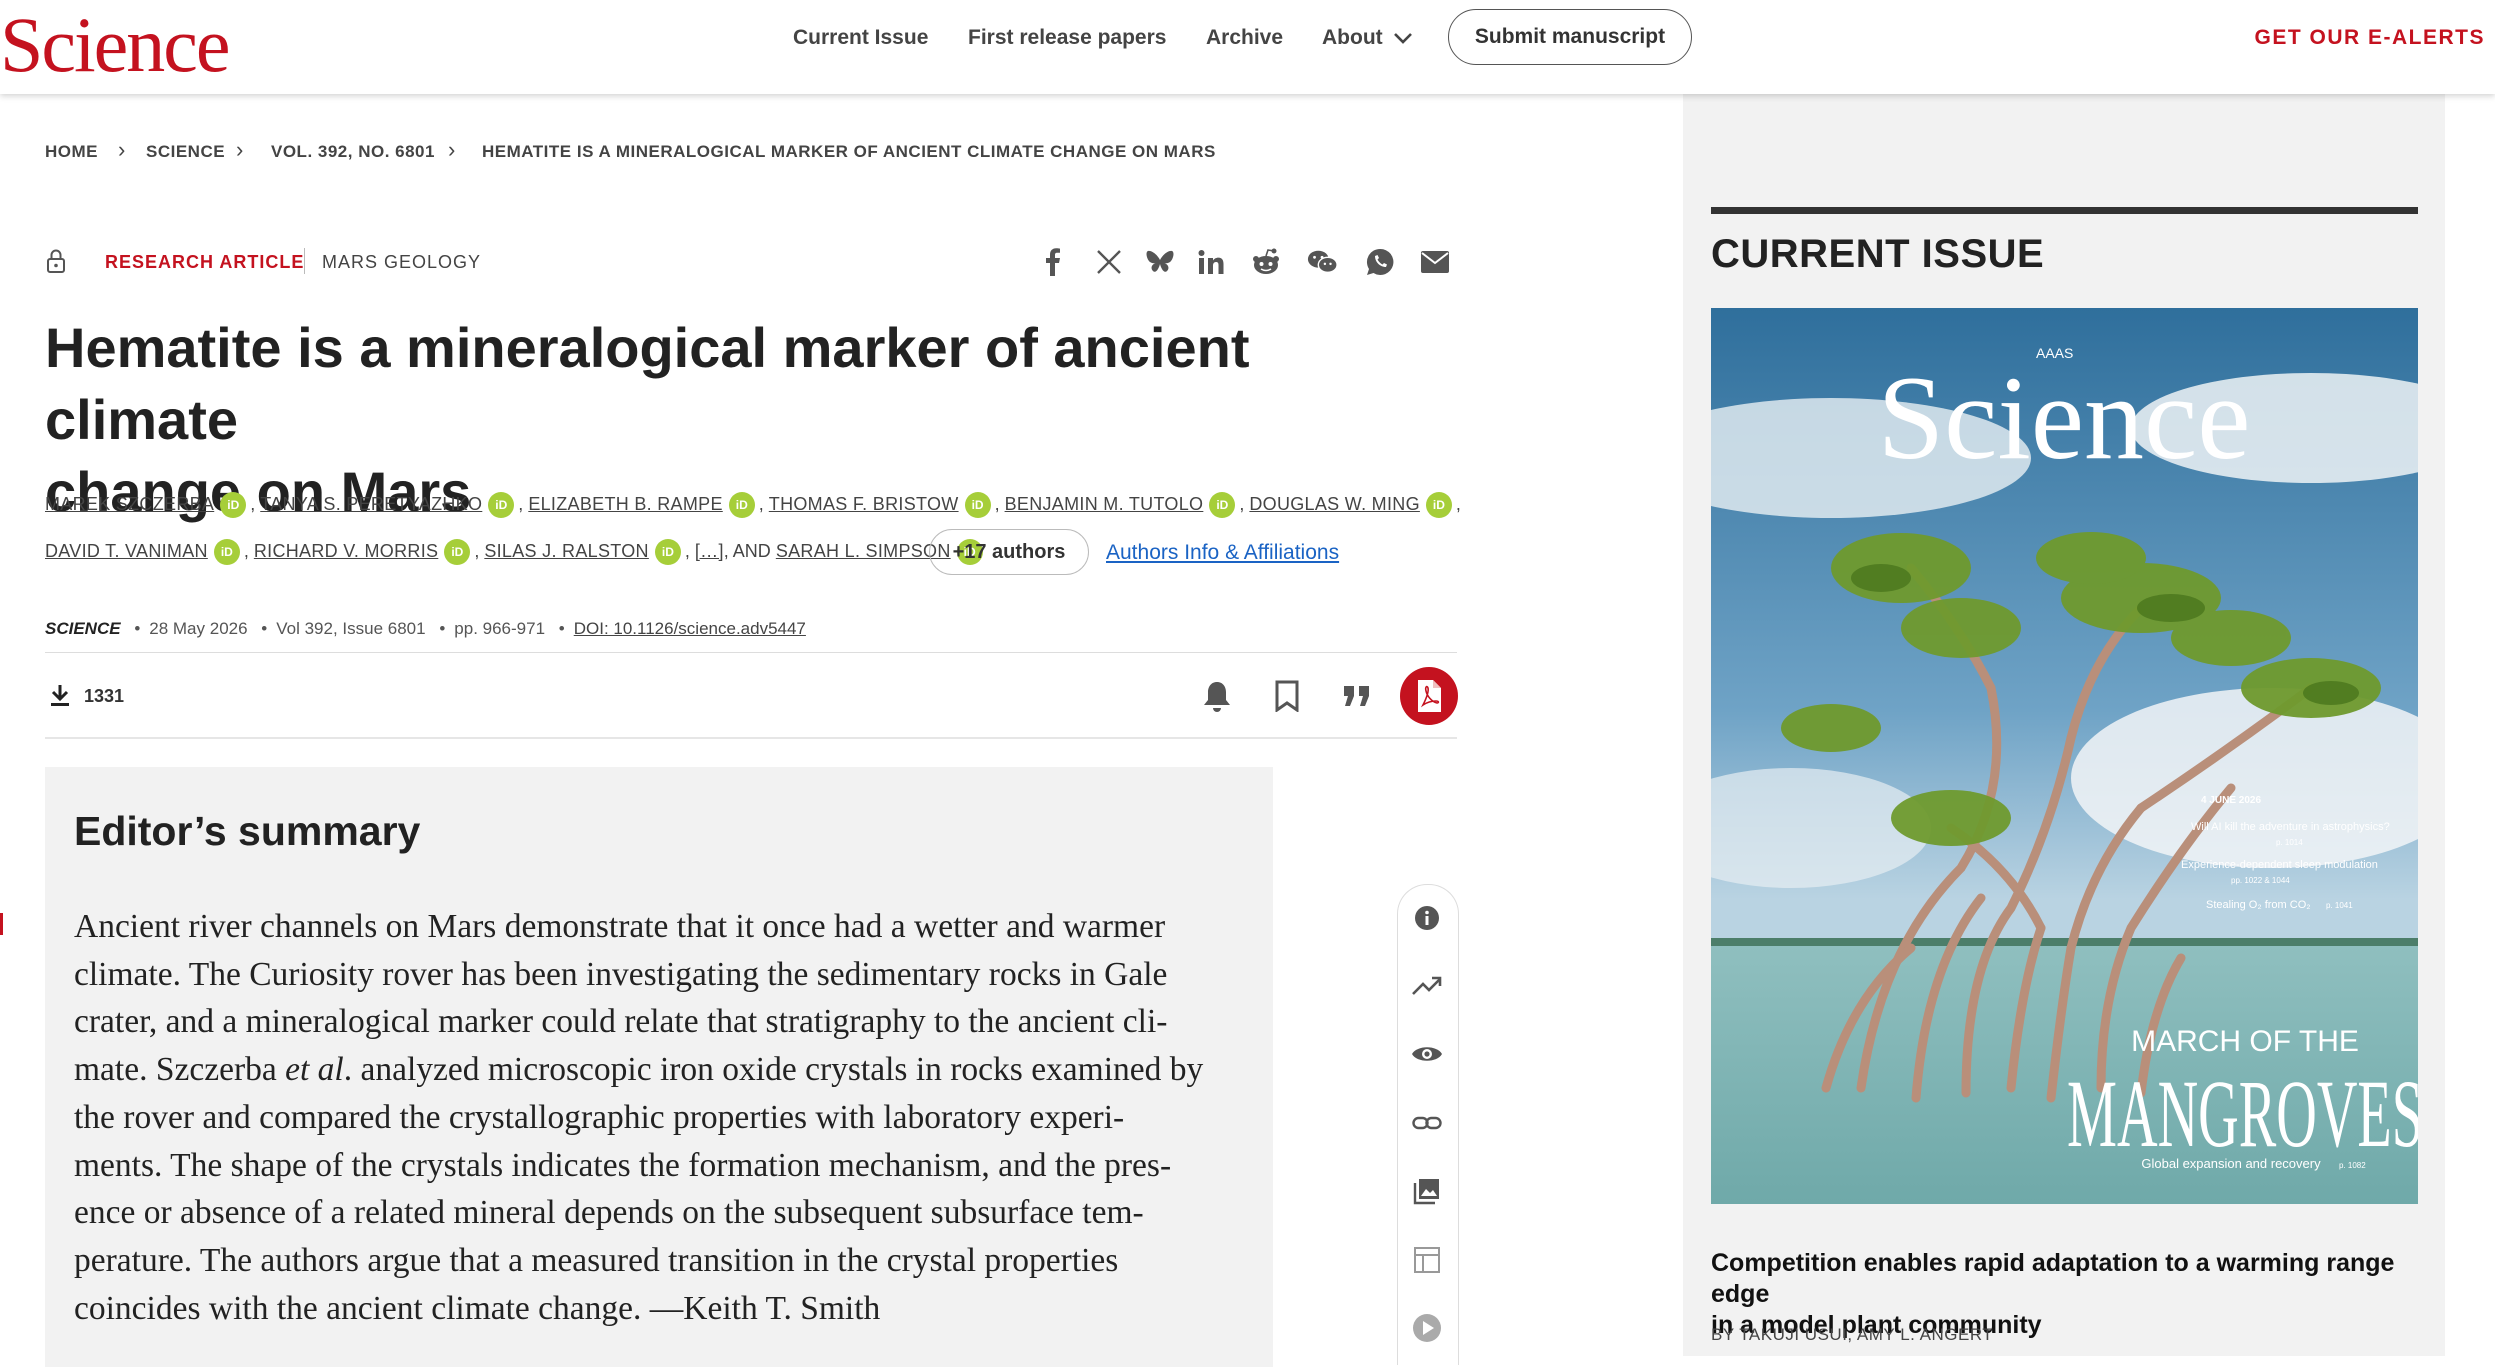 Image resolution: width=2495 pixels, height=1367 pixels. I want to click on cover-subline: Global expansion and recovery, so click(2231, 1163).